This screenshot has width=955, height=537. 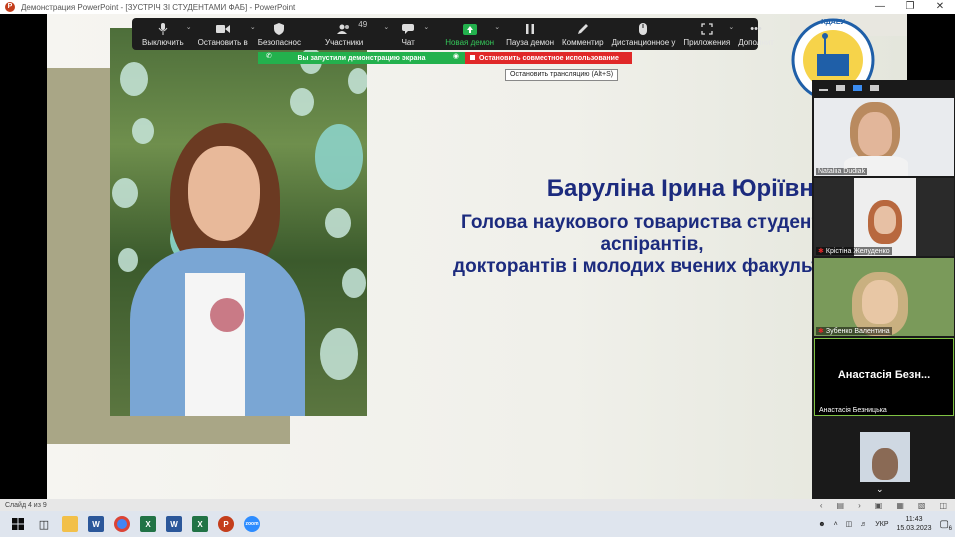 What do you see at coordinates (821, 505) in the screenshot?
I see `previous-slide-icon: ‹` at bounding box center [821, 505].